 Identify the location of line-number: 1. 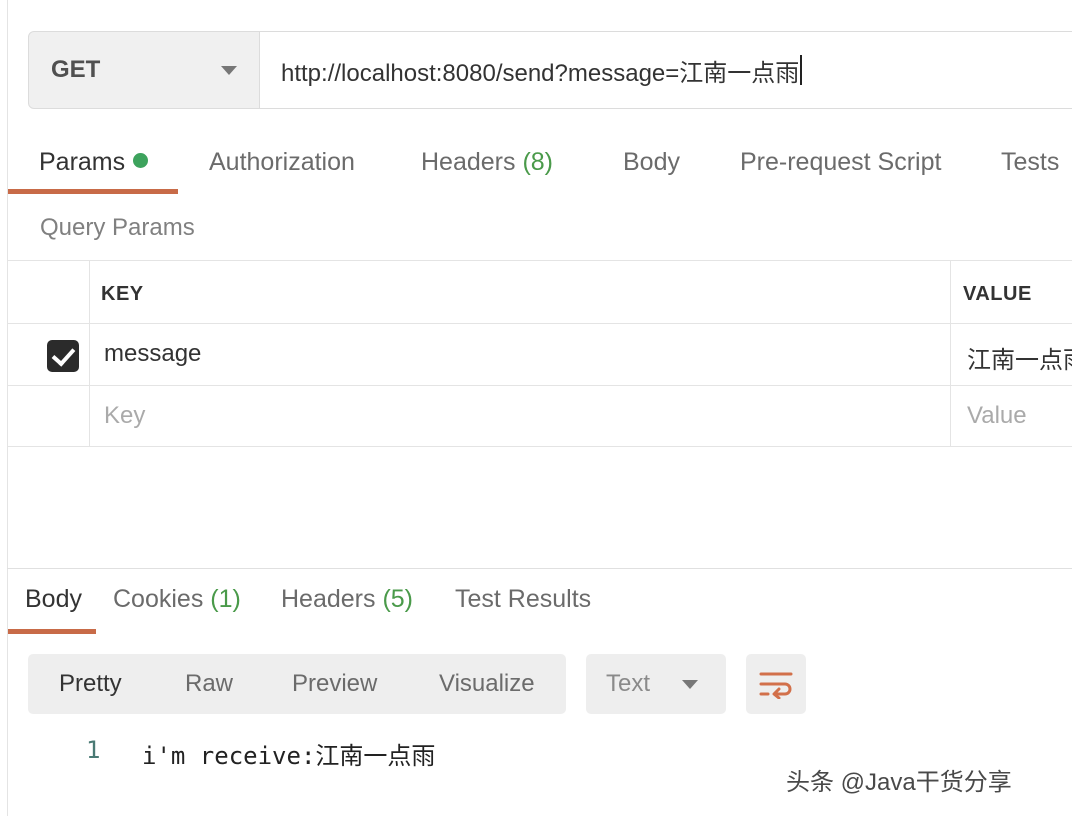
(93, 750).